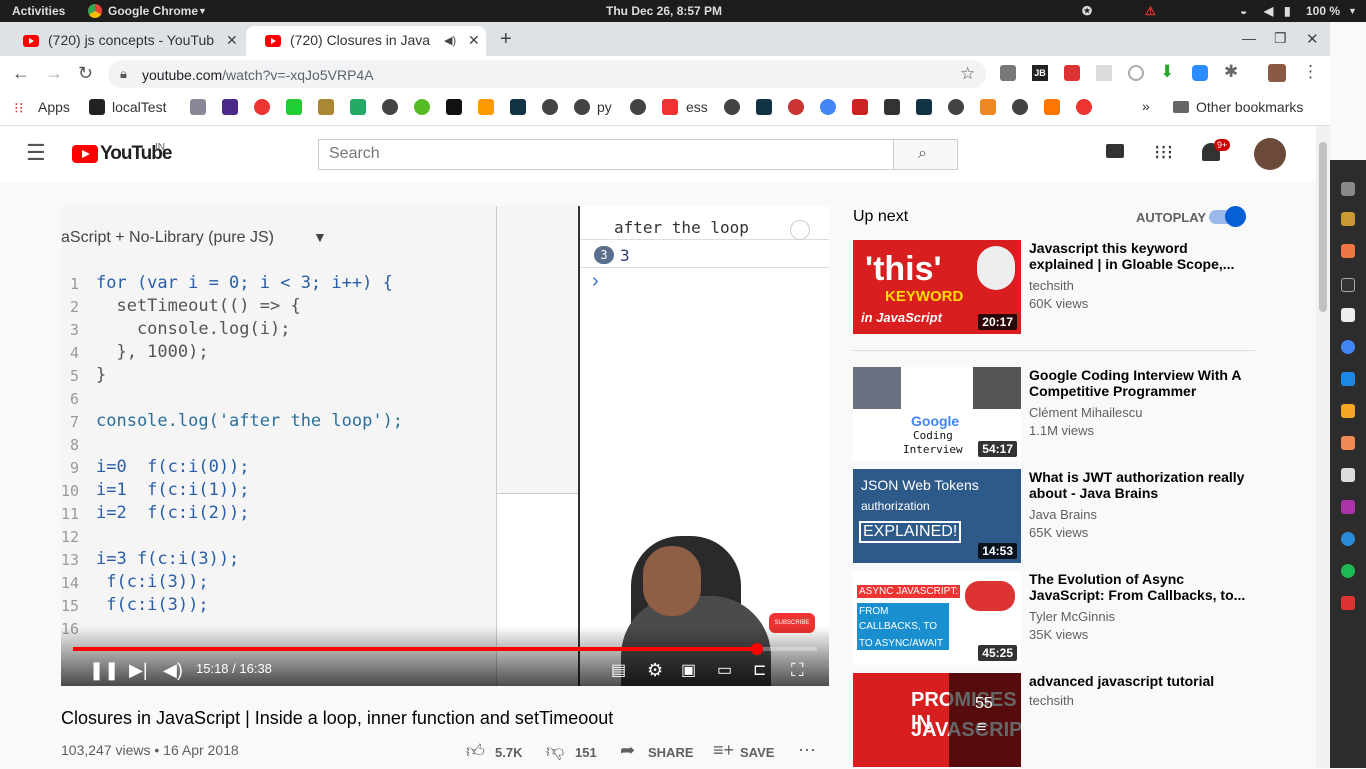 The image size is (1366, 769). Describe the element at coordinates (618, 670) in the screenshot. I see `subtitles-icon: ▤` at that location.